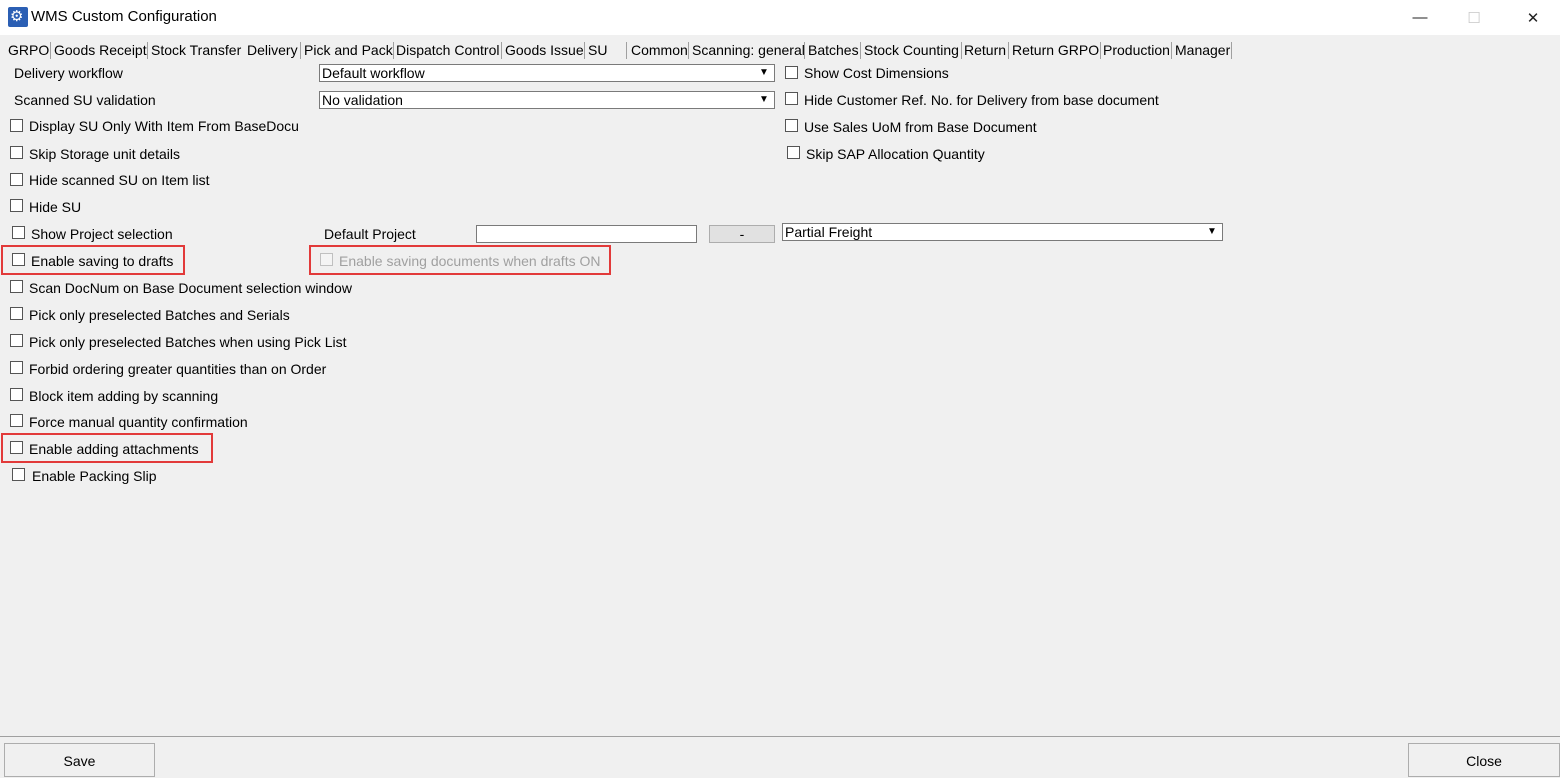 The height and width of the screenshot is (778, 1560). I want to click on delivery-workflow-label: Delivery workflow, so click(68, 73).